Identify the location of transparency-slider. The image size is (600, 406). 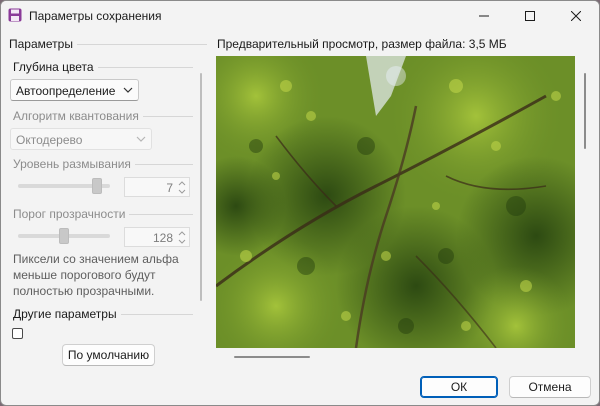
(64, 236).